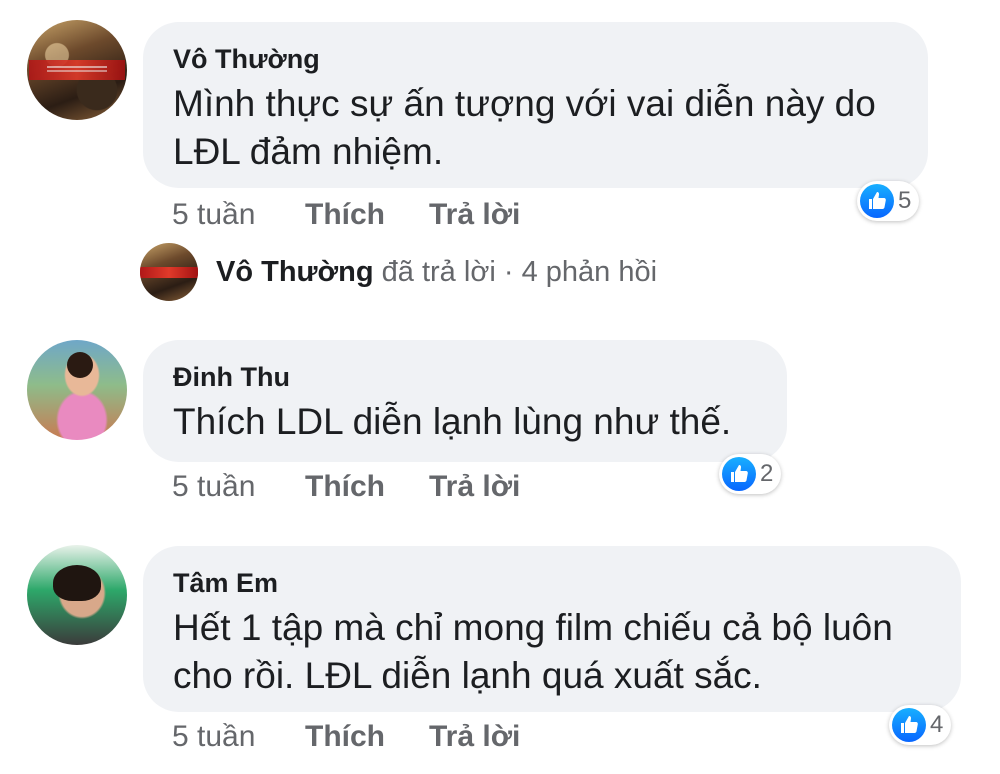  What do you see at coordinates (535, 59) in the screenshot?
I see `comment-author: Vô Thường` at bounding box center [535, 59].